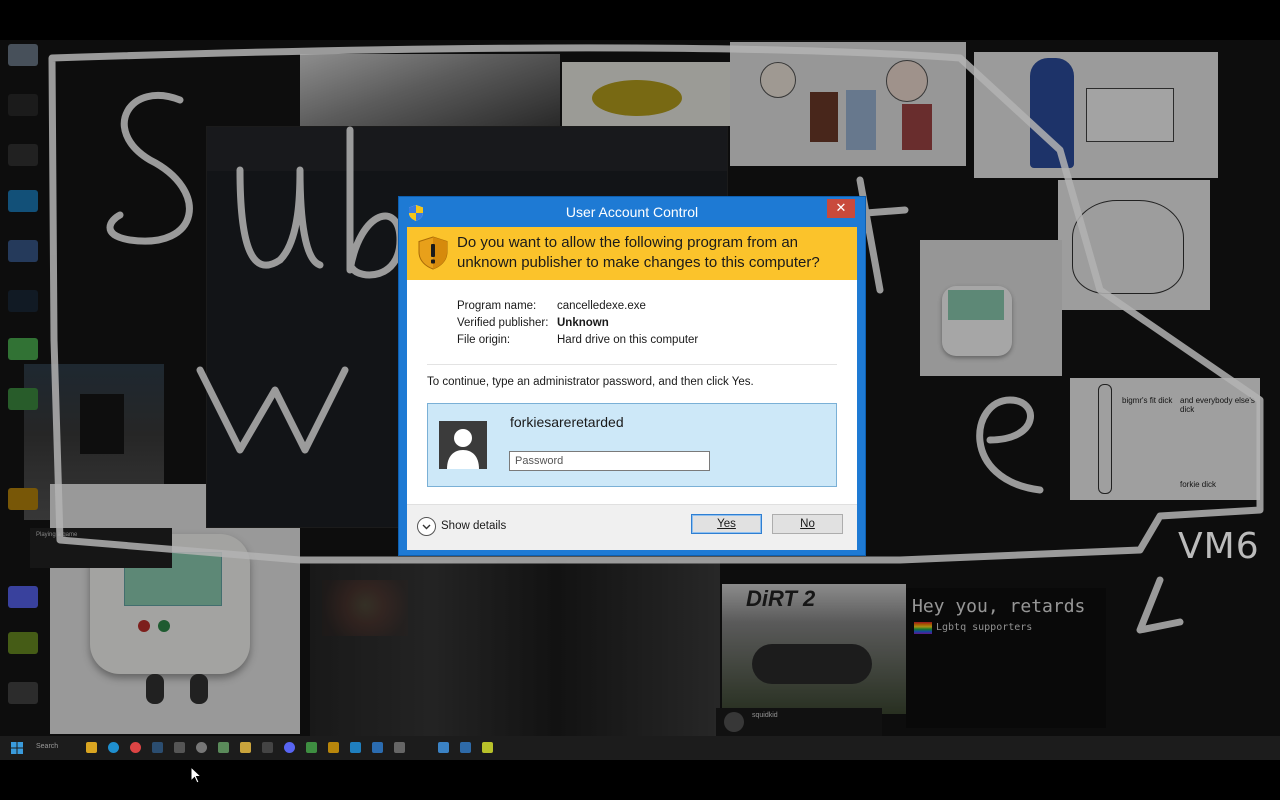  What do you see at coordinates (632, 364) in the screenshot?
I see `divider` at bounding box center [632, 364].